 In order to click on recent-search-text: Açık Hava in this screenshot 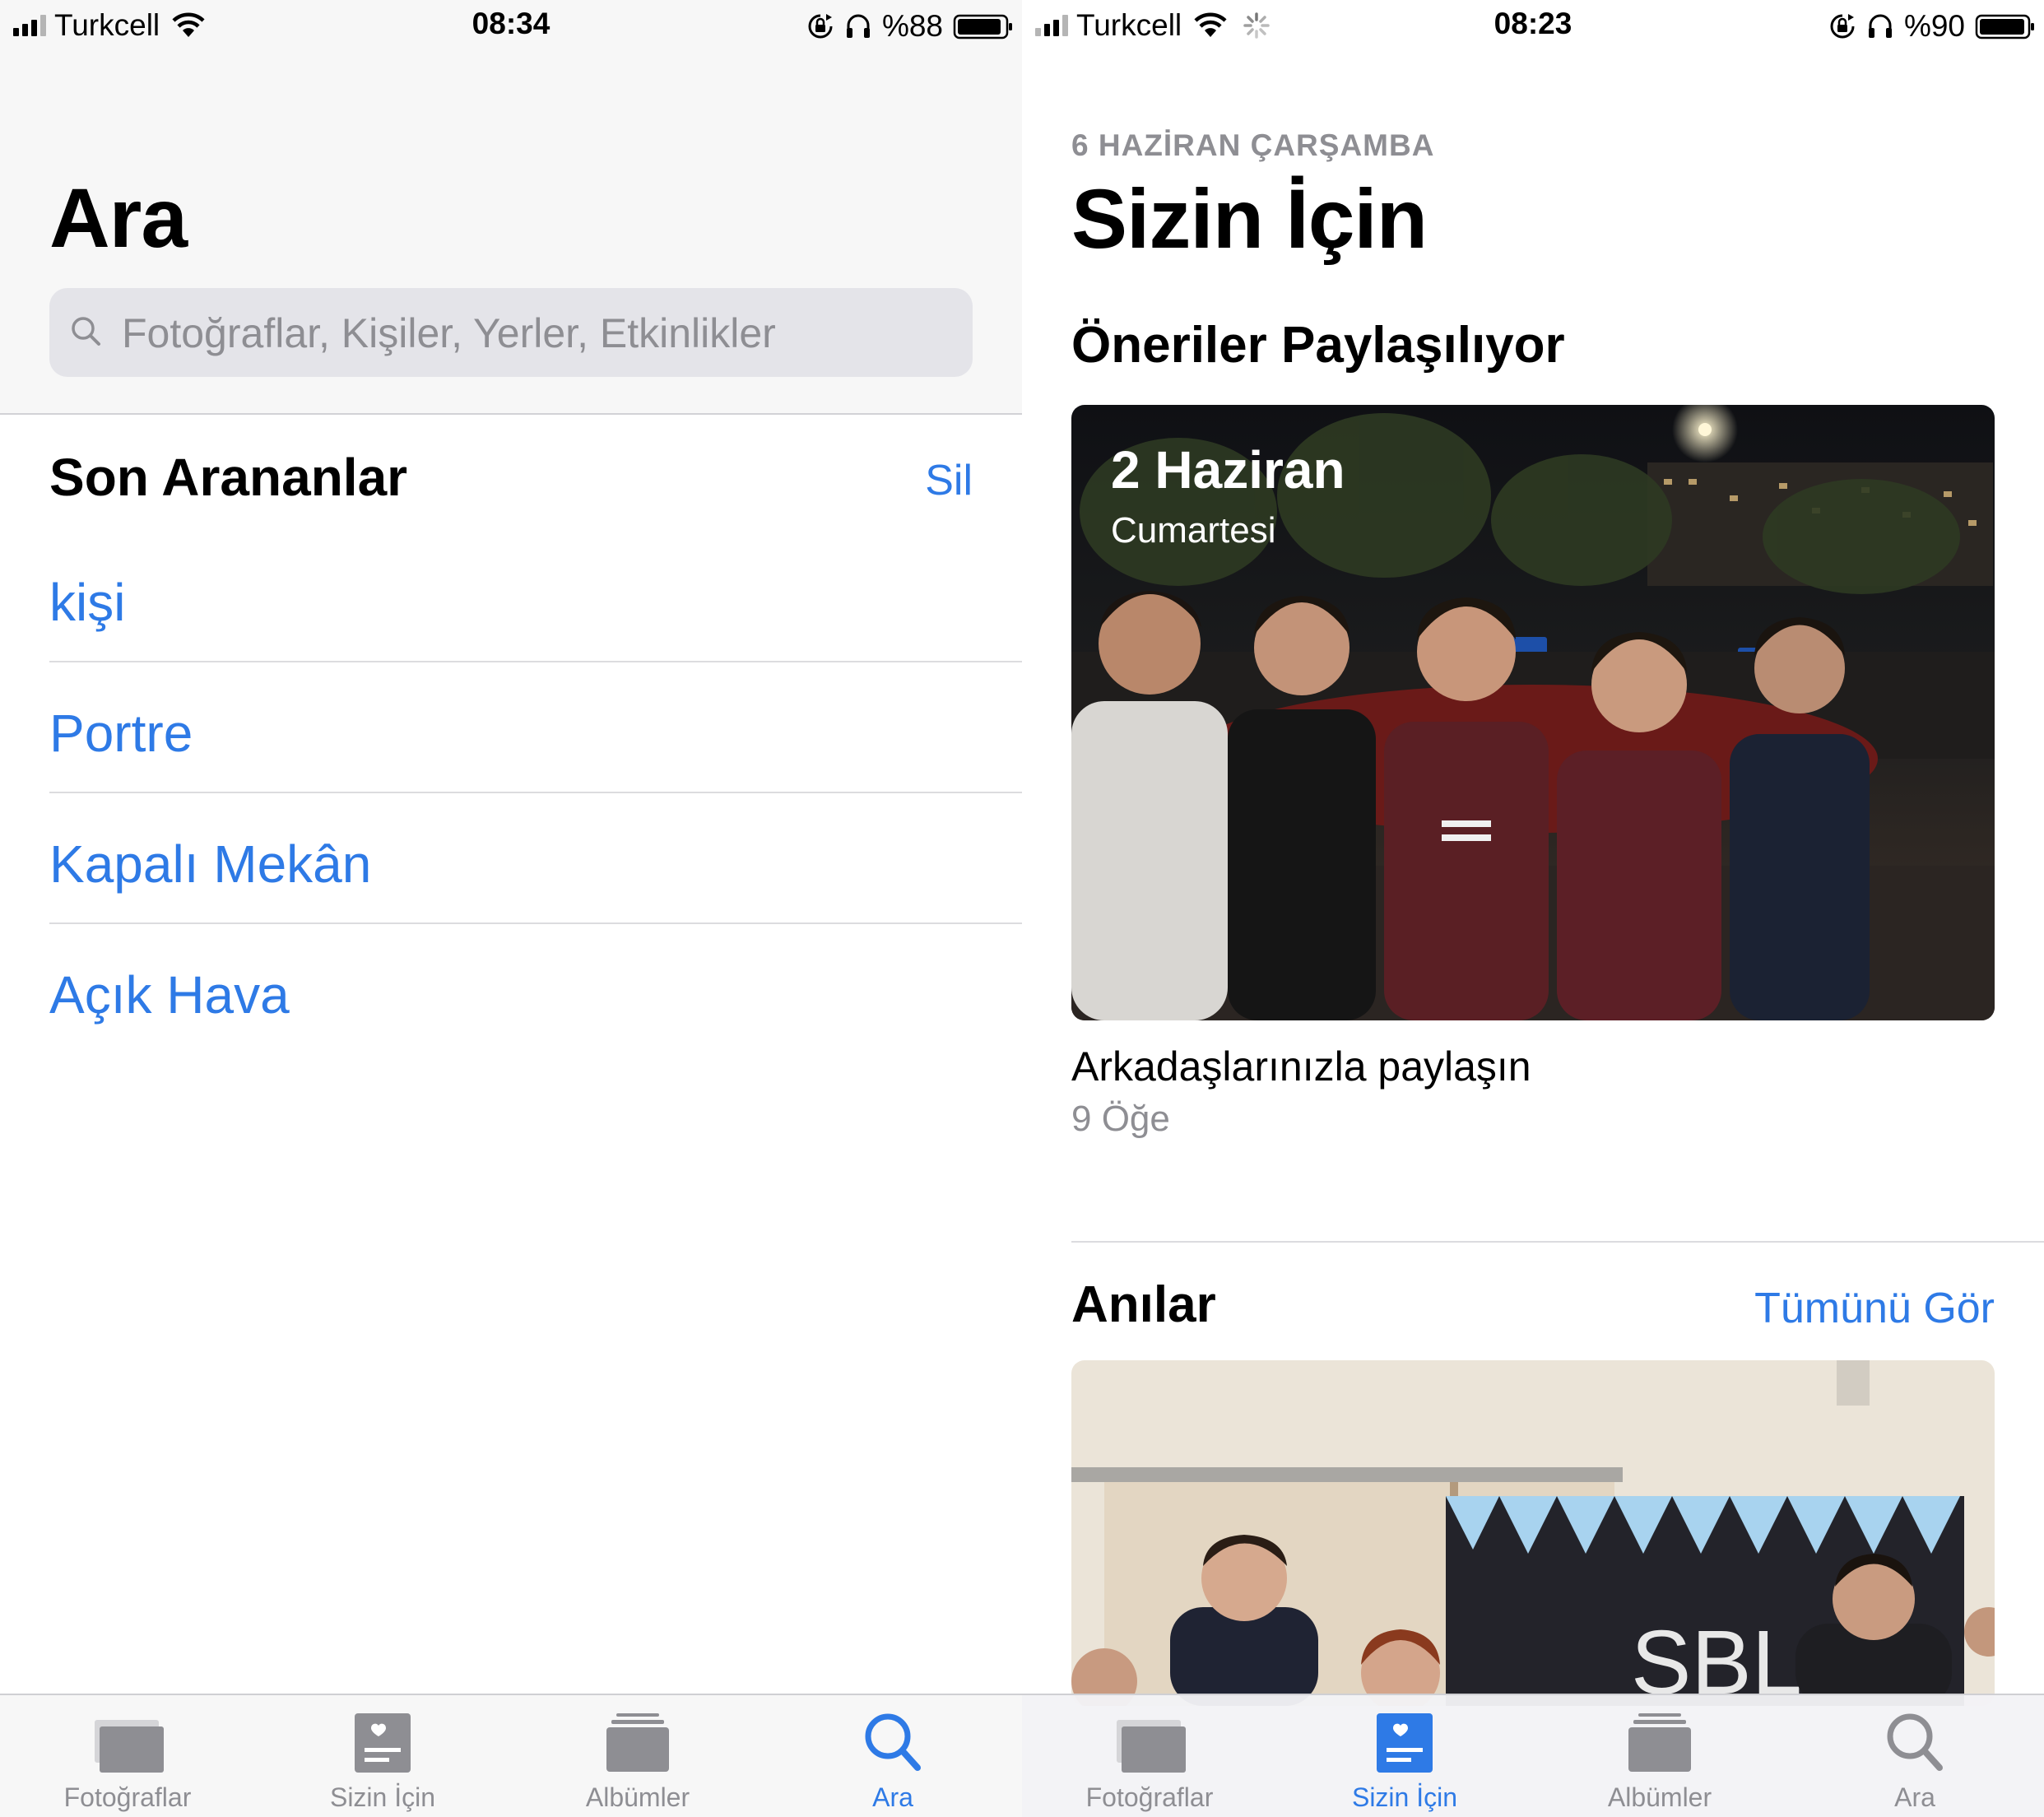, I will do `click(169, 995)`.